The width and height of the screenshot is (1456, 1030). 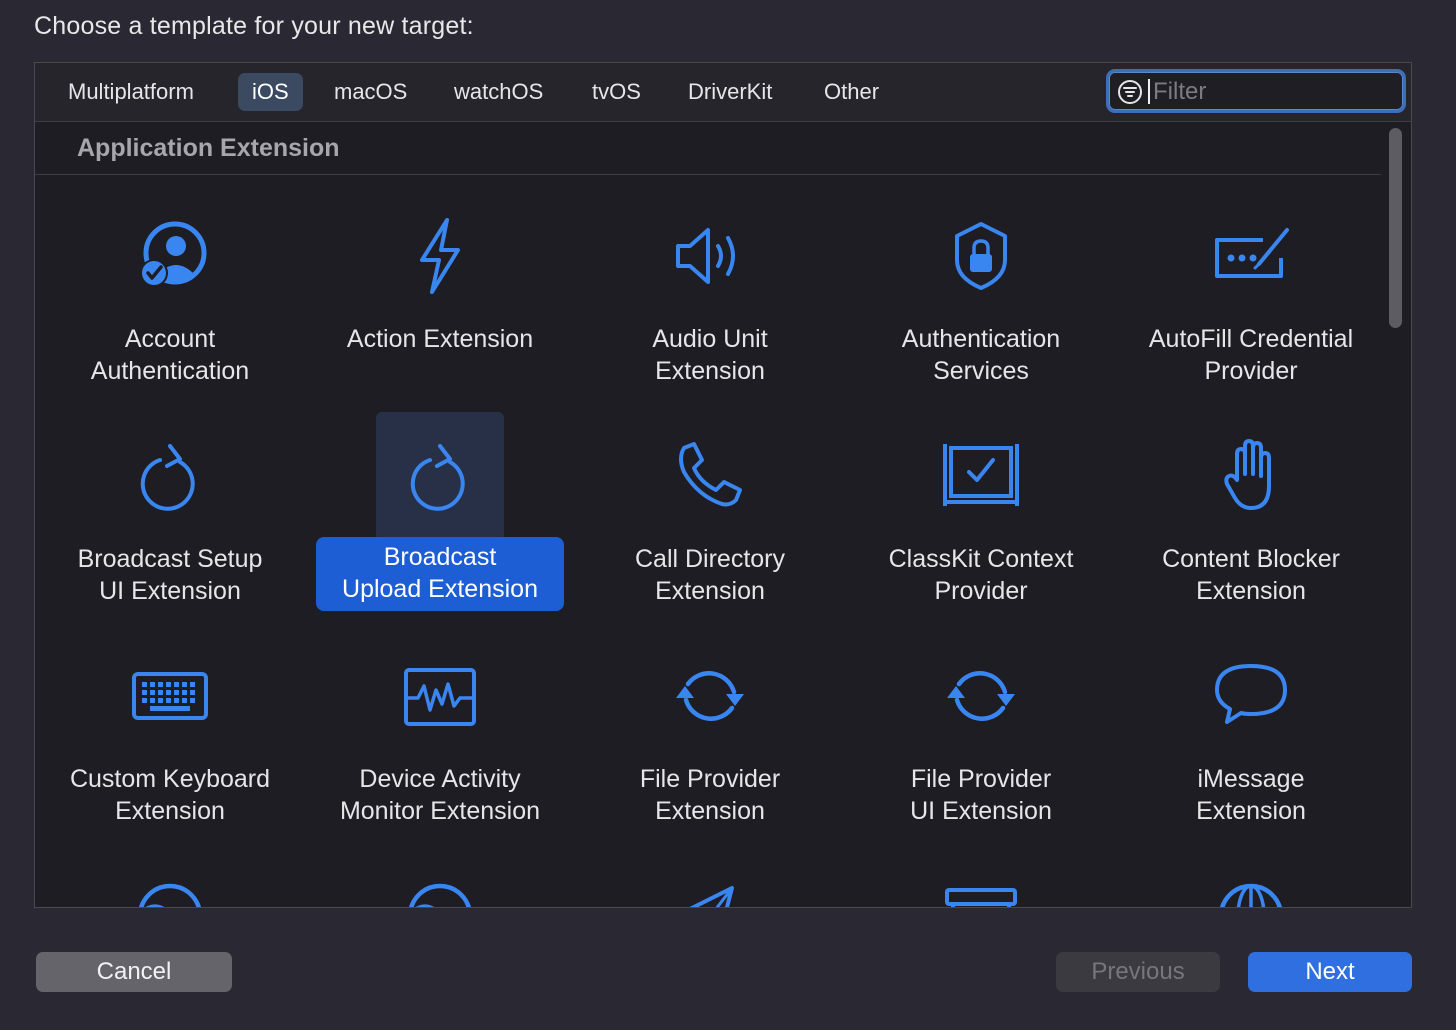 What do you see at coordinates (1251, 355) in the screenshot?
I see `template-label: AutoFill Credential Provider` at bounding box center [1251, 355].